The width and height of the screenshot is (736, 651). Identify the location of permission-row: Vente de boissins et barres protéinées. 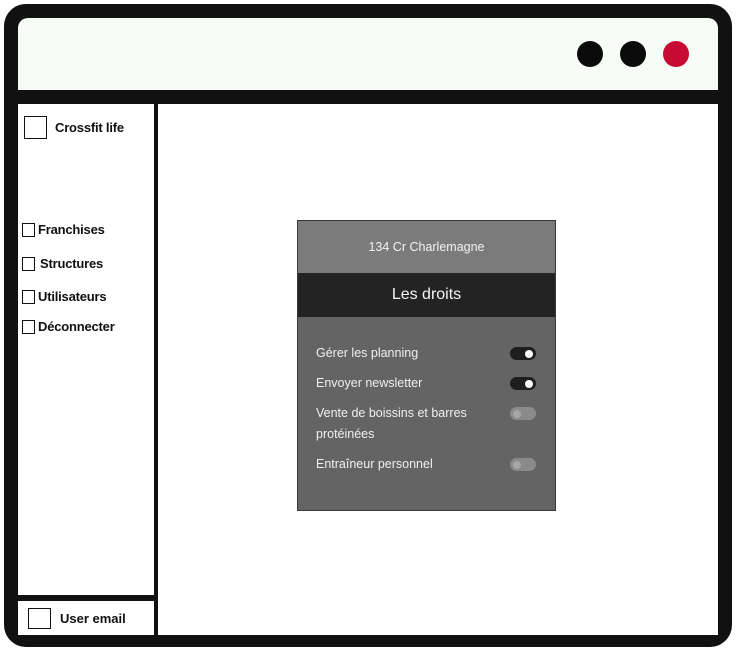
(426, 424).